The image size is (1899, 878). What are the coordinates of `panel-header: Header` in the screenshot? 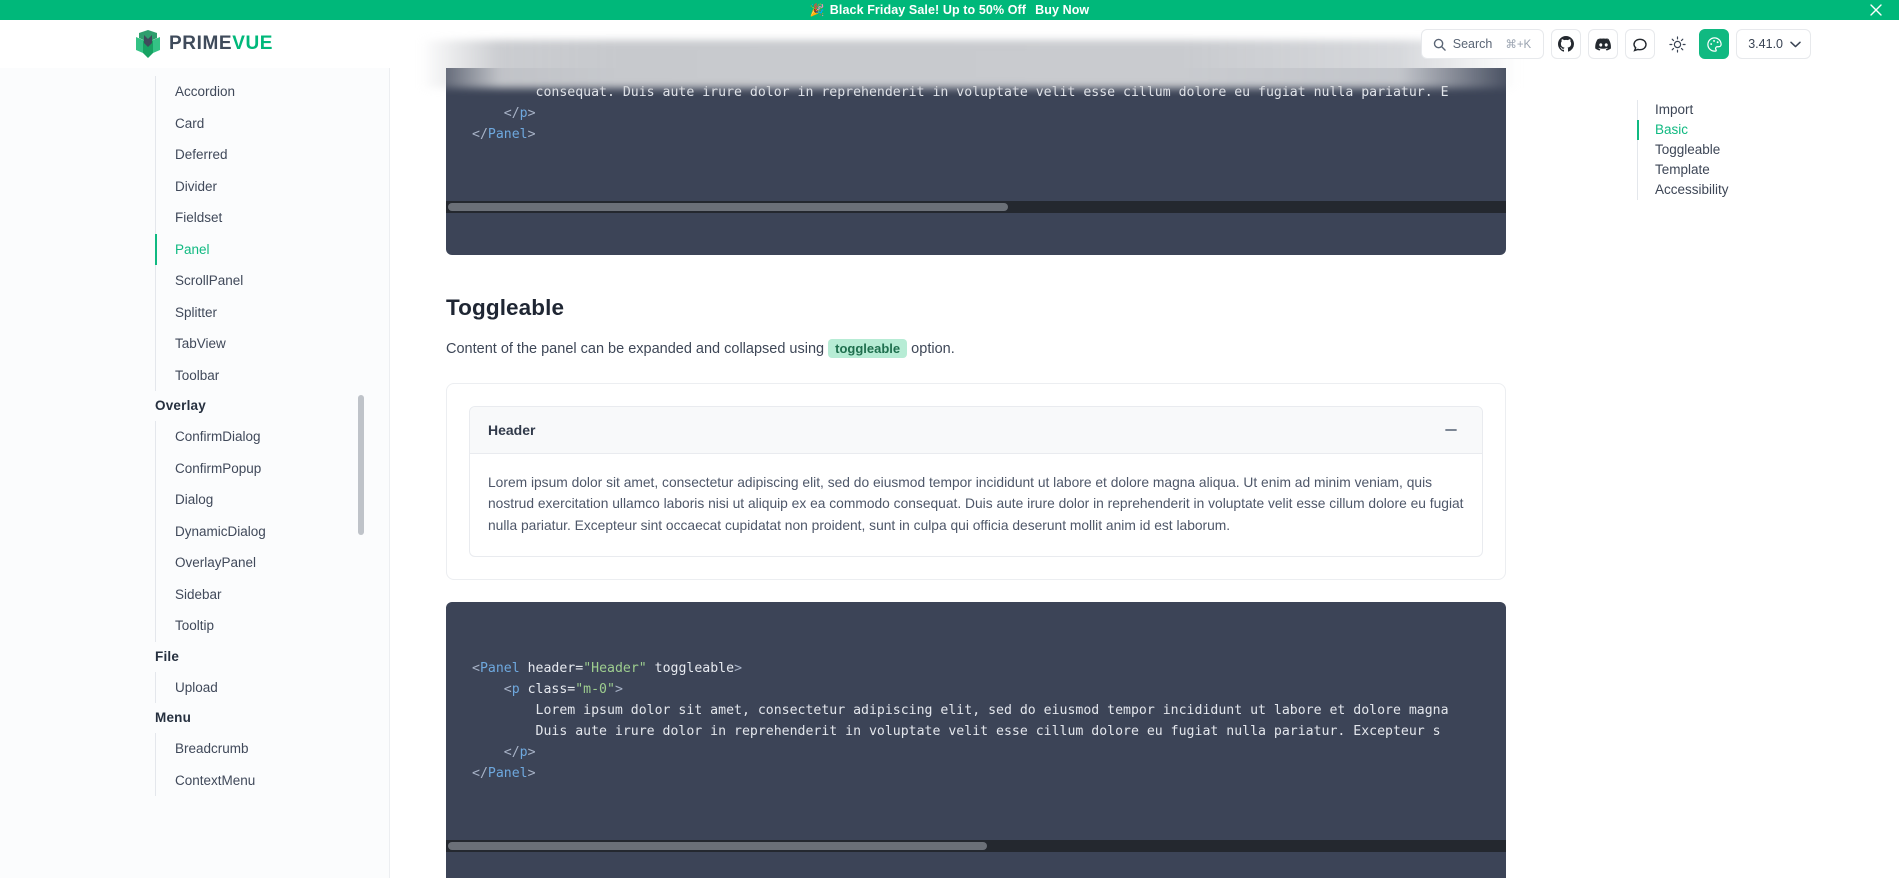 It's located at (976, 430).